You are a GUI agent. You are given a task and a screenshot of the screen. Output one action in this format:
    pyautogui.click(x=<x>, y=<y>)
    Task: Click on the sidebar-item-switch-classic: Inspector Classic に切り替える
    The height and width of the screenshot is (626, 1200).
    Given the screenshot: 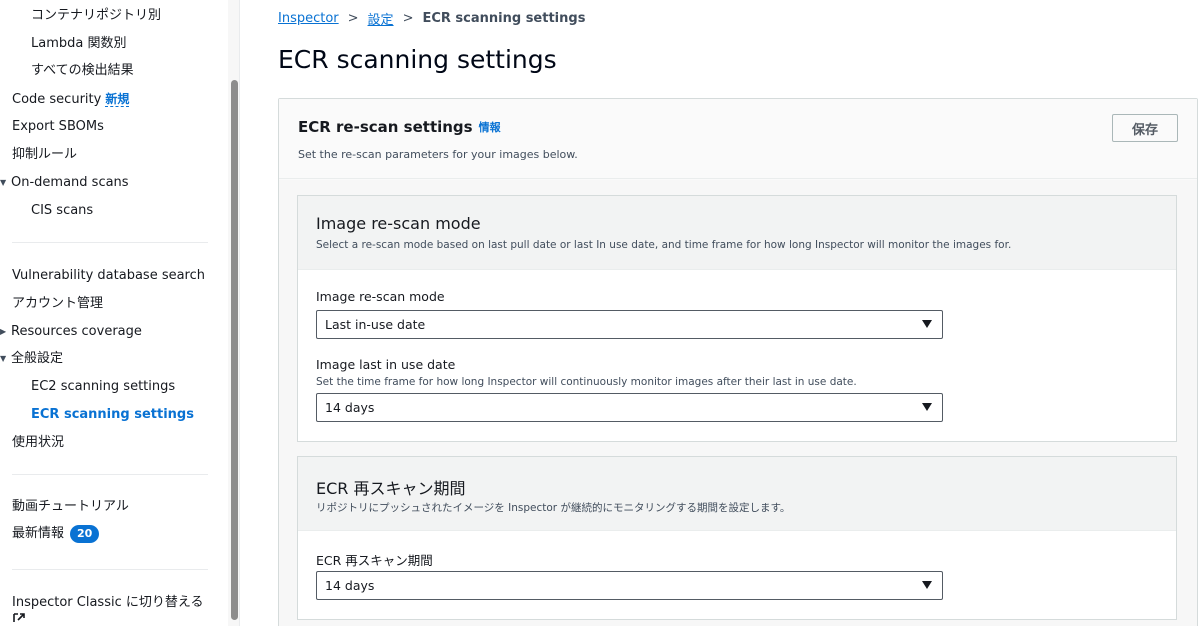 What is the action you would take?
    pyautogui.click(x=107, y=603)
    